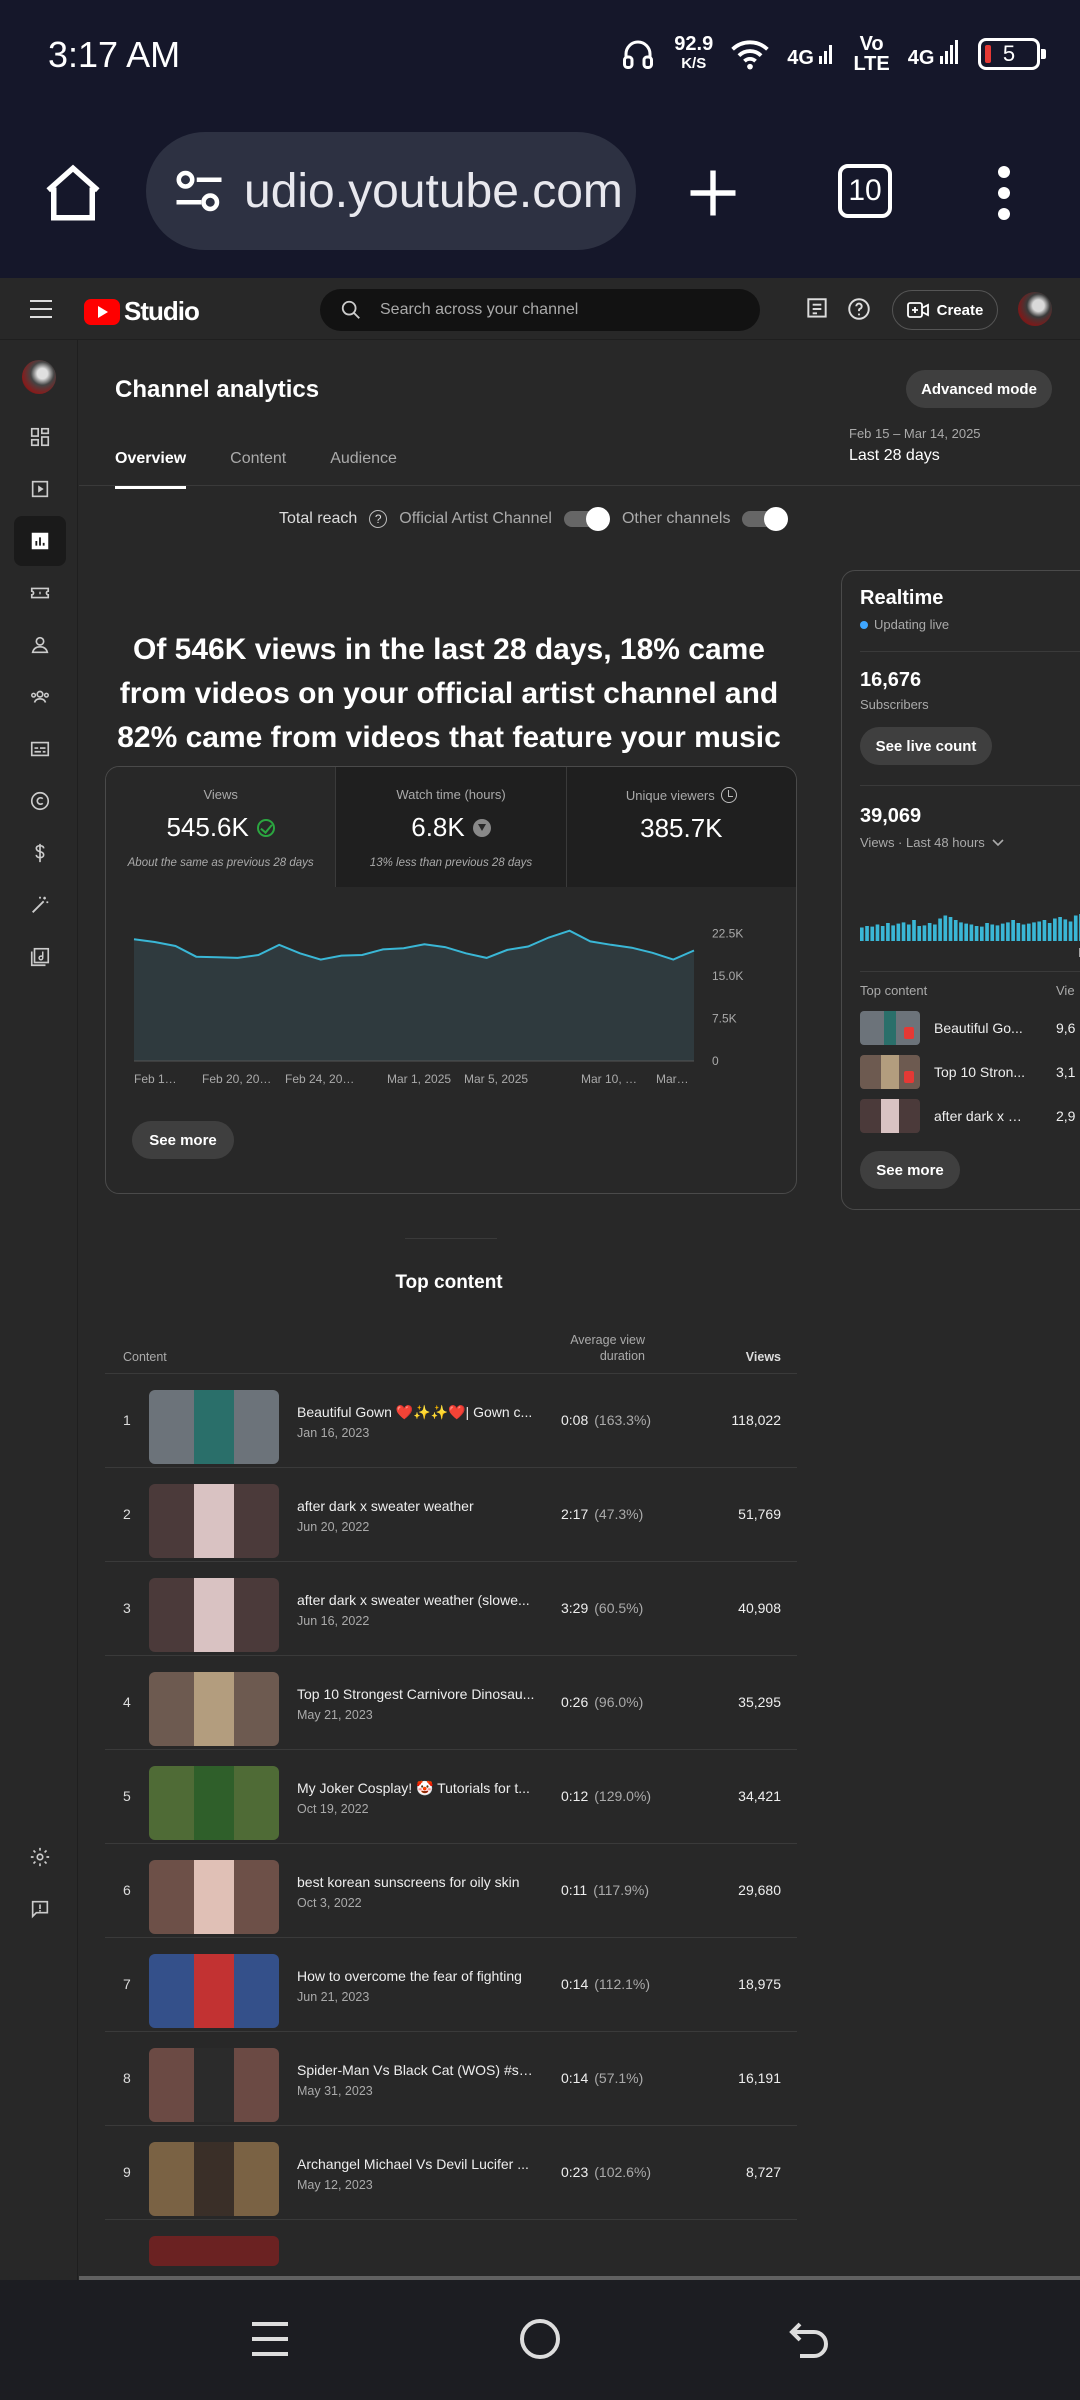  What do you see at coordinates (945, 310) in the screenshot?
I see `create-button: Create` at bounding box center [945, 310].